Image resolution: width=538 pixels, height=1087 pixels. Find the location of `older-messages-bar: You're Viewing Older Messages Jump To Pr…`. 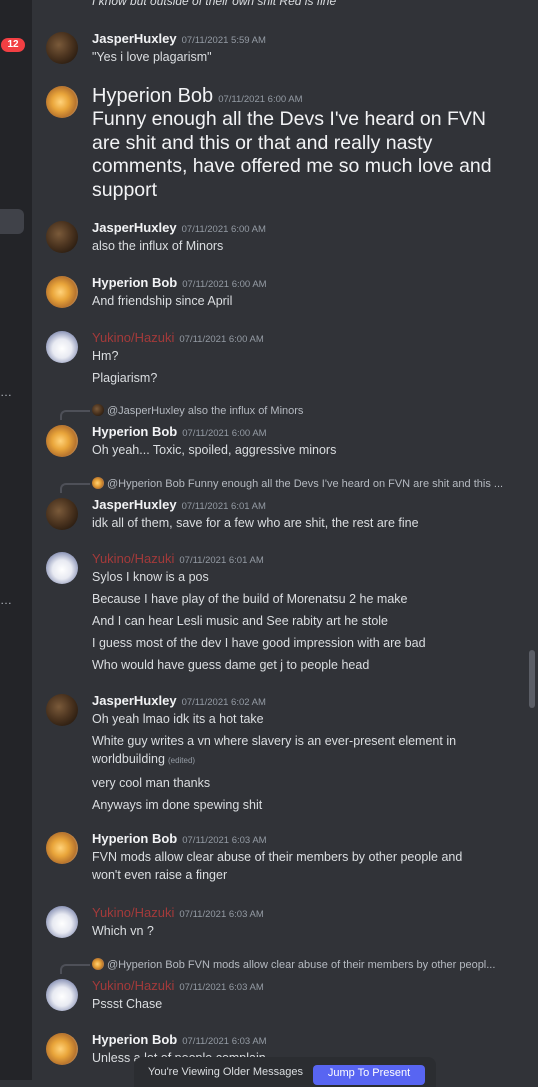

older-messages-bar: You're Viewing Older Messages Jump To Pr… is located at coordinates (285, 1072).